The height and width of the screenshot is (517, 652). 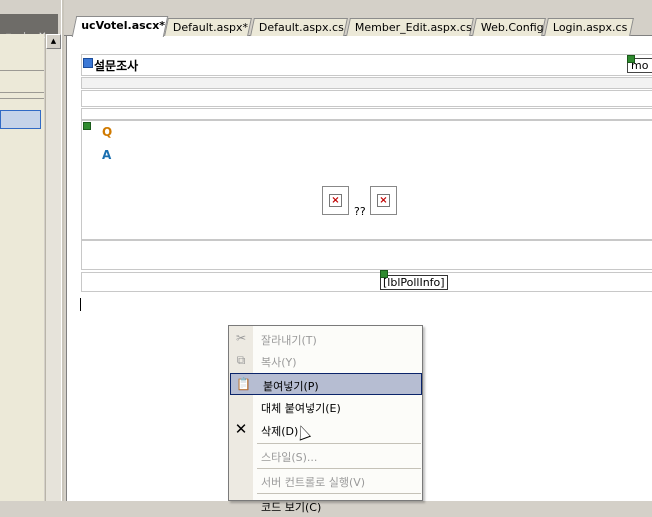 What do you see at coordinates (120, 26) in the screenshot?
I see `tab-ucvotel: ucVotel.ascx*` at bounding box center [120, 26].